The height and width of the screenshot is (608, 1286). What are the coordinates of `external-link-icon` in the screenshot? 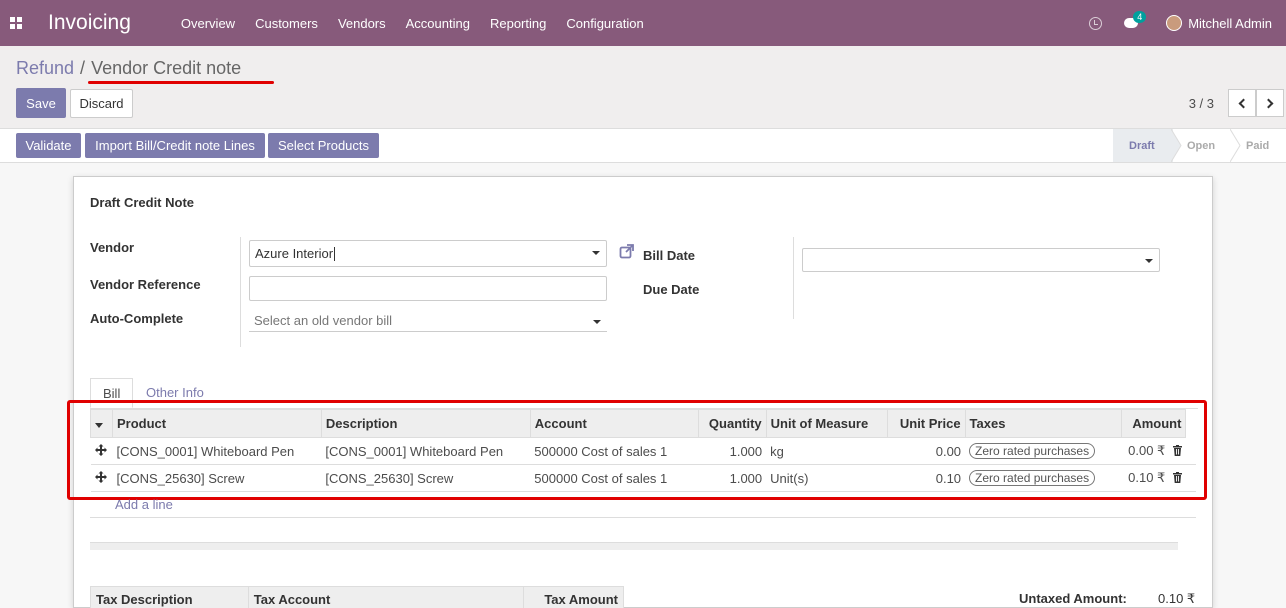 It's located at (627, 251).